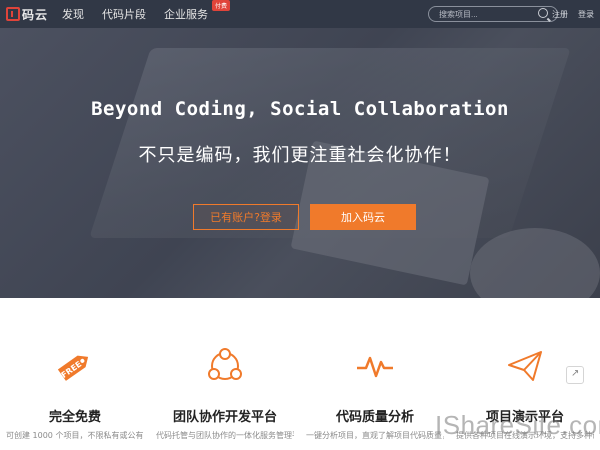  What do you see at coordinates (543, 13) in the screenshot?
I see `search-icon` at bounding box center [543, 13].